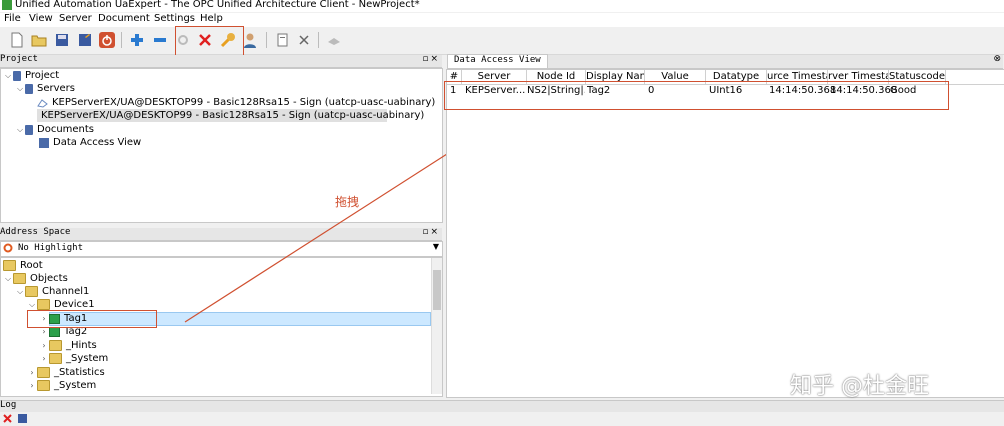  Describe the element at coordinates (859, 386) in the screenshot. I see `watermark: 知乎 @杜金旺` at that location.